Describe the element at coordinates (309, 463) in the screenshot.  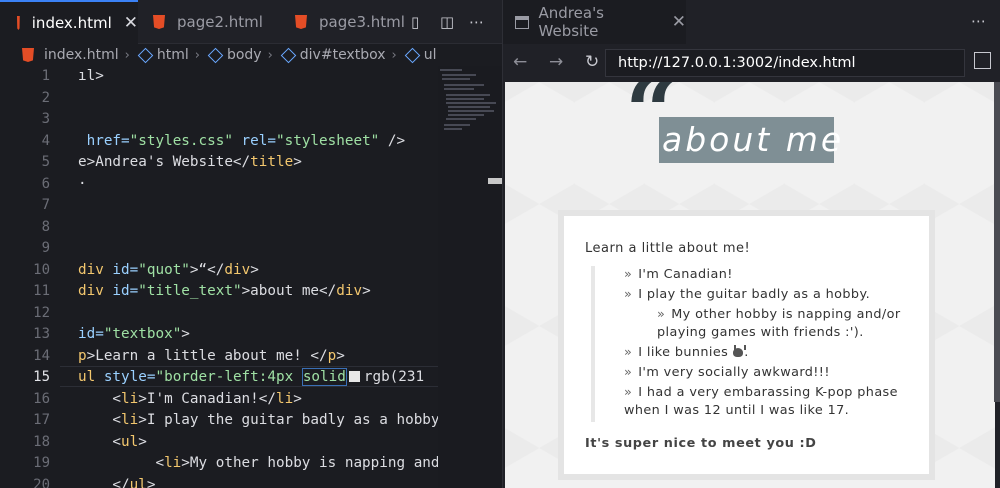
I see `code-token: >My other hobby is napping and/` at that location.